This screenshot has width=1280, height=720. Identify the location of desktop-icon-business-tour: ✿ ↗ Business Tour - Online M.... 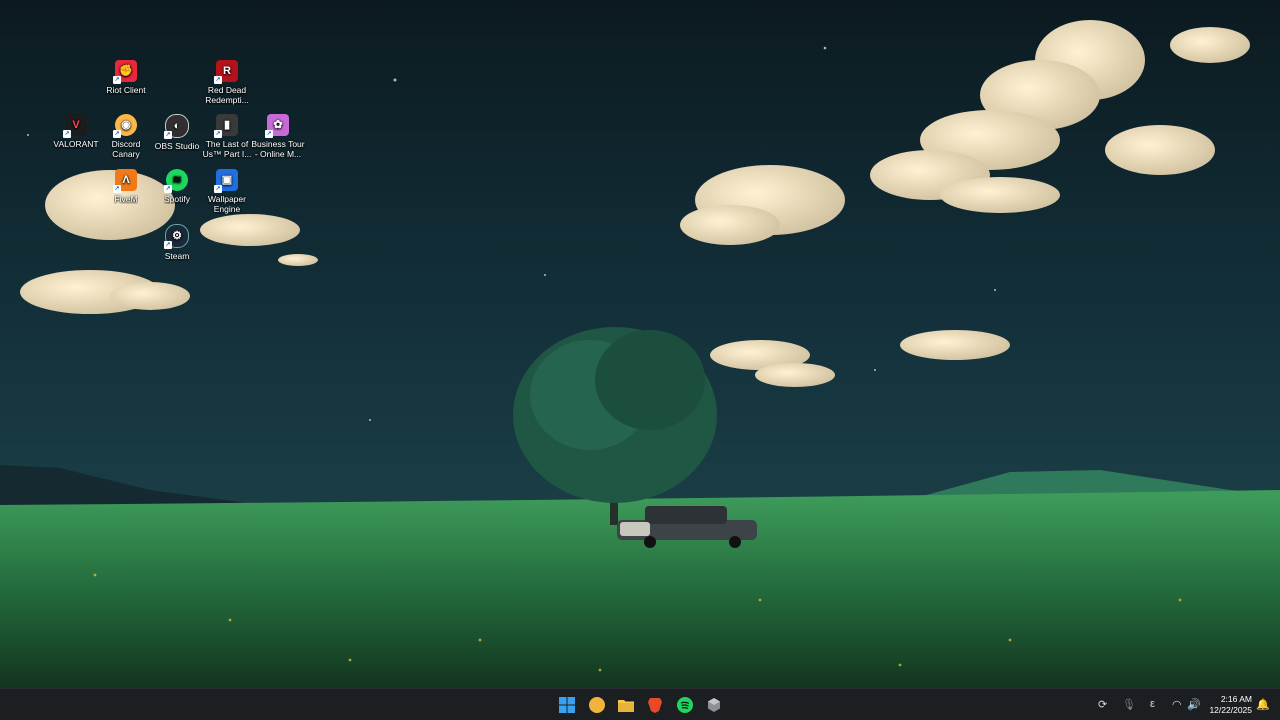
(278, 136).